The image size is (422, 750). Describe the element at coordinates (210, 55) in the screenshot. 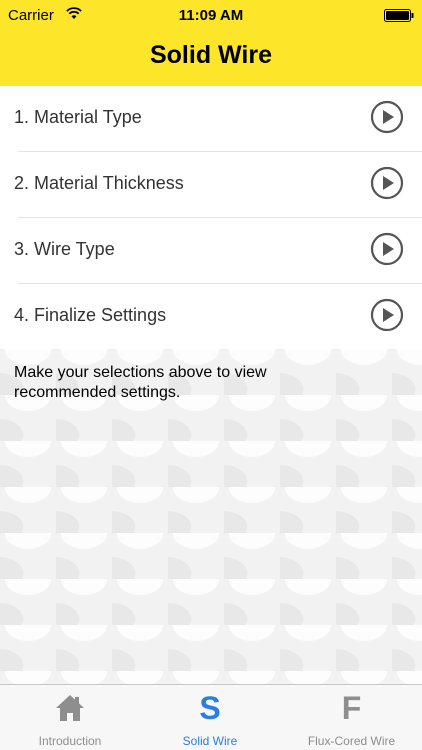

I see `page-title: Solid Wire` at that location.